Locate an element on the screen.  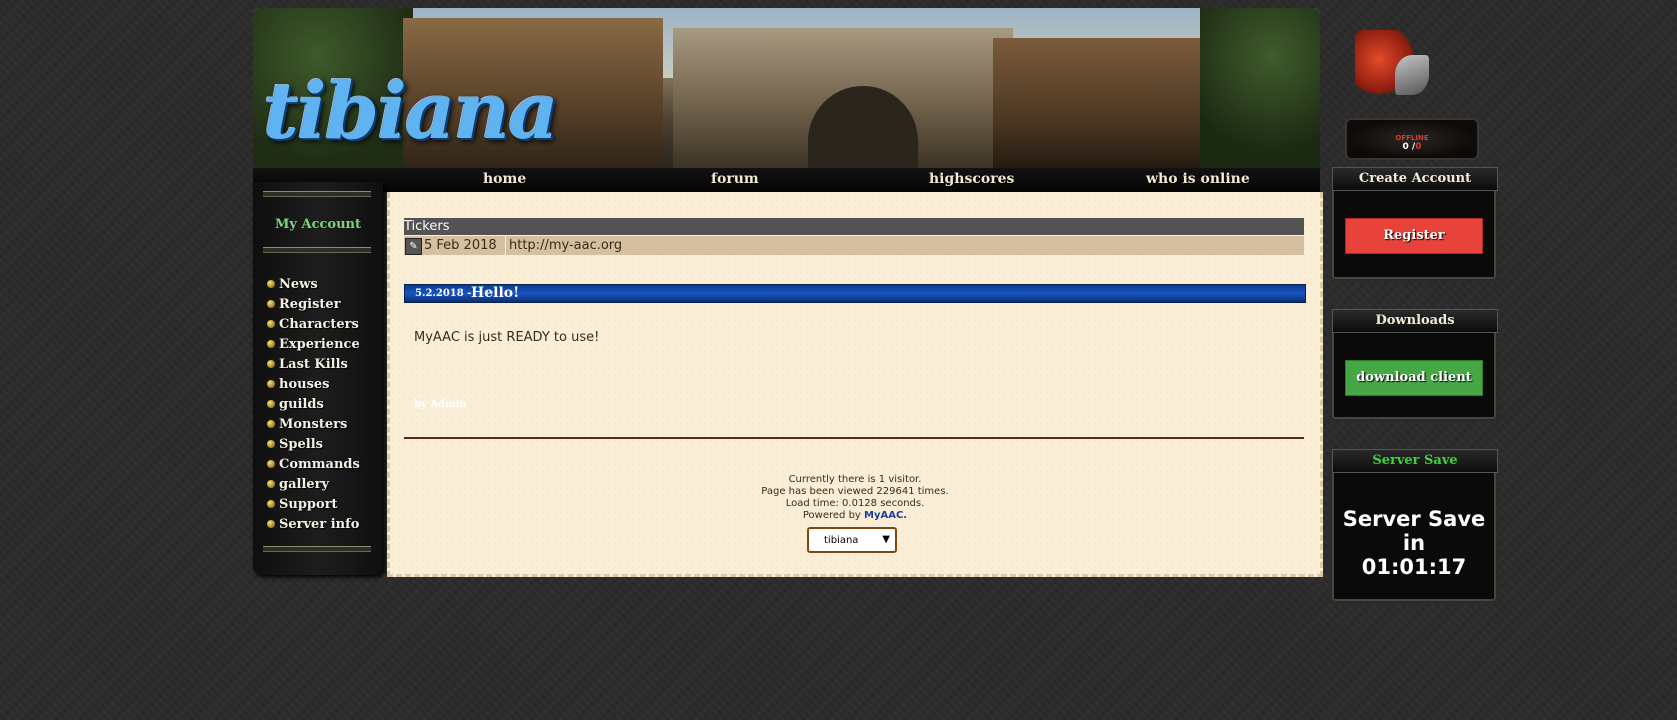
download-client-button: download client is located at coordinates (1414, 378).